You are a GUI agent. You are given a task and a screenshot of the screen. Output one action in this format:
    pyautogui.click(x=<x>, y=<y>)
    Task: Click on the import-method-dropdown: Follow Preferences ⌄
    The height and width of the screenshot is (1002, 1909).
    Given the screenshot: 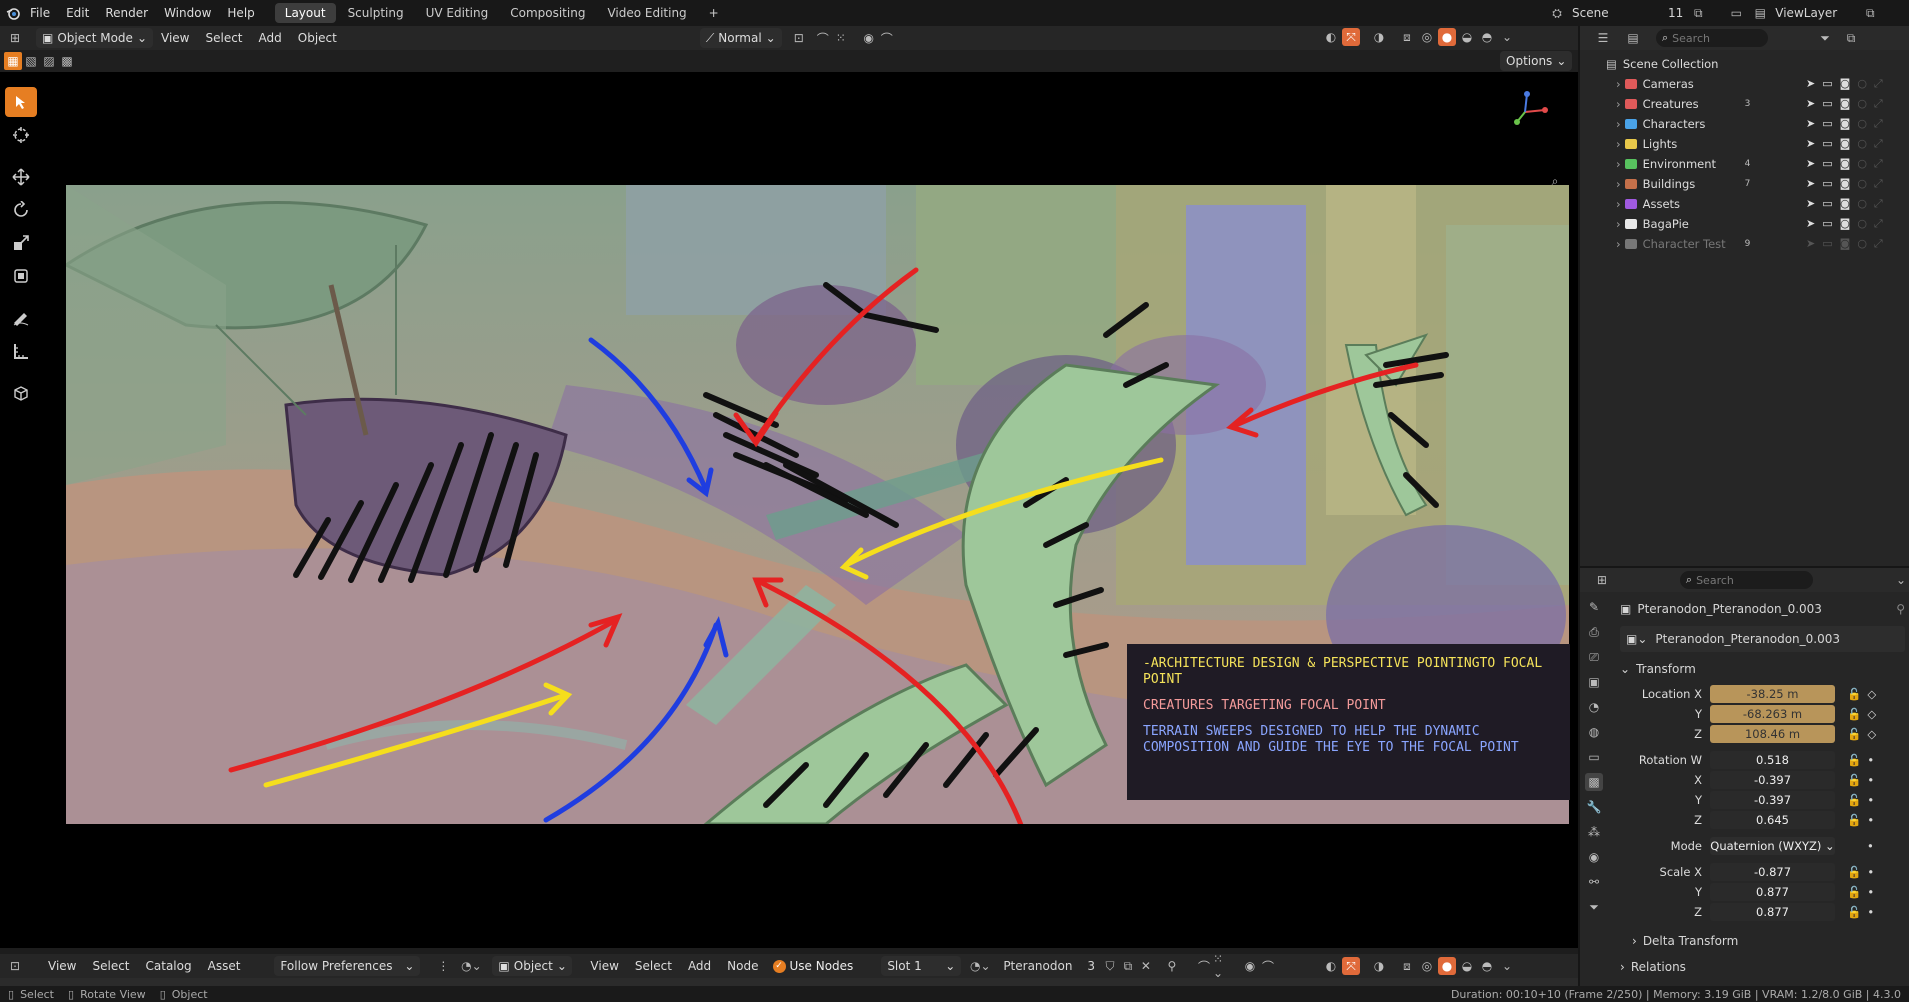 What is the action you would take?
    pyautogui.click(x=347, y=966)
    